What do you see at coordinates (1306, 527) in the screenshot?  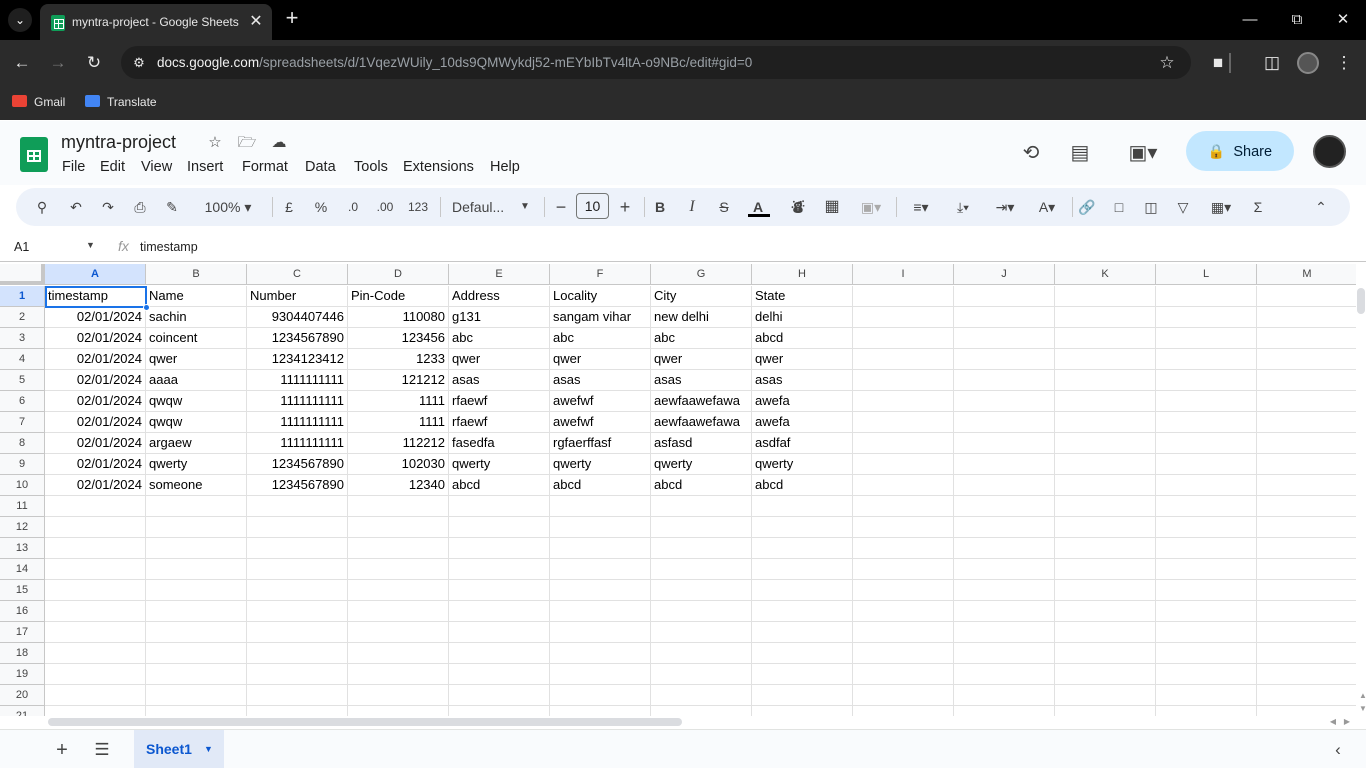 I see `cell-m12` at bounding box center [1306, 527].